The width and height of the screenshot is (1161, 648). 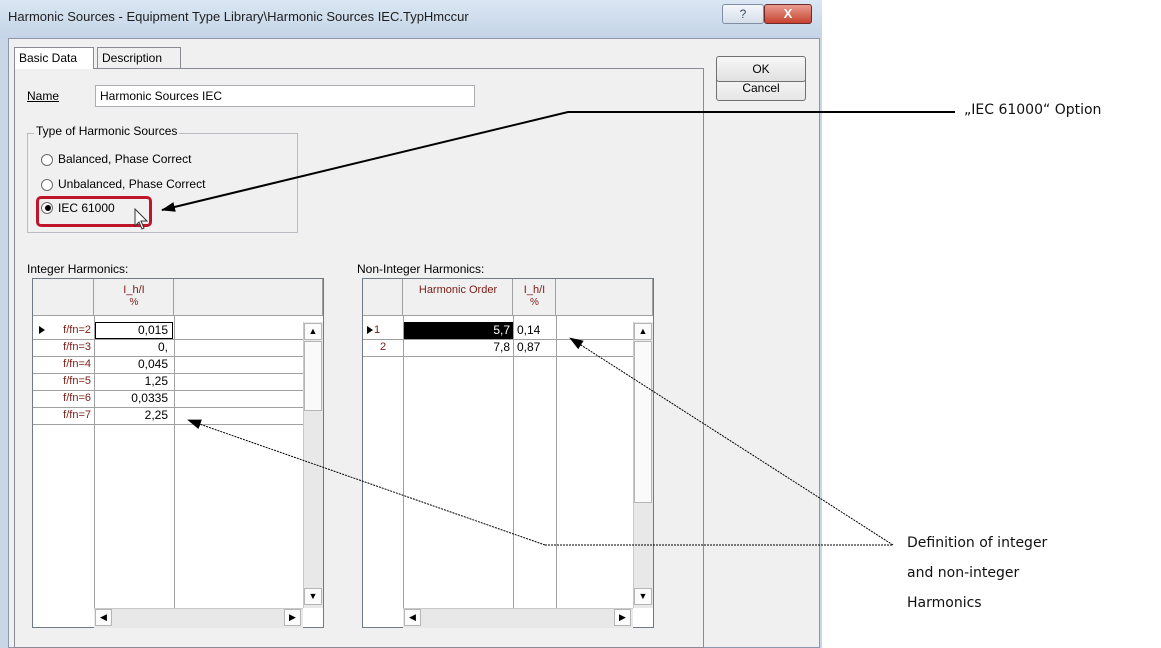 What do you see at coordinates (977, 543) in the screenshot?
I see `annotation-definition-line1: Definition of integer` at bounding box center [977, 543].